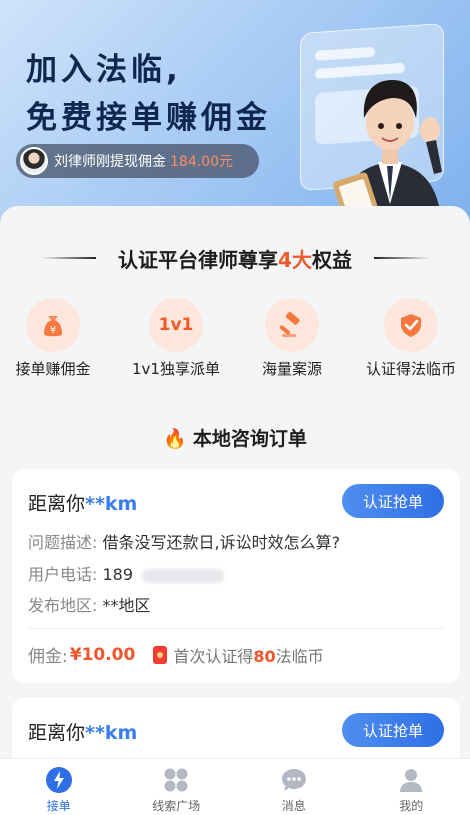 The image size is (470, 815). What do you see at coordinates (294, 780) in the screenshot?
I see `chat-bubble-icon` at bounding box center [294, 780].